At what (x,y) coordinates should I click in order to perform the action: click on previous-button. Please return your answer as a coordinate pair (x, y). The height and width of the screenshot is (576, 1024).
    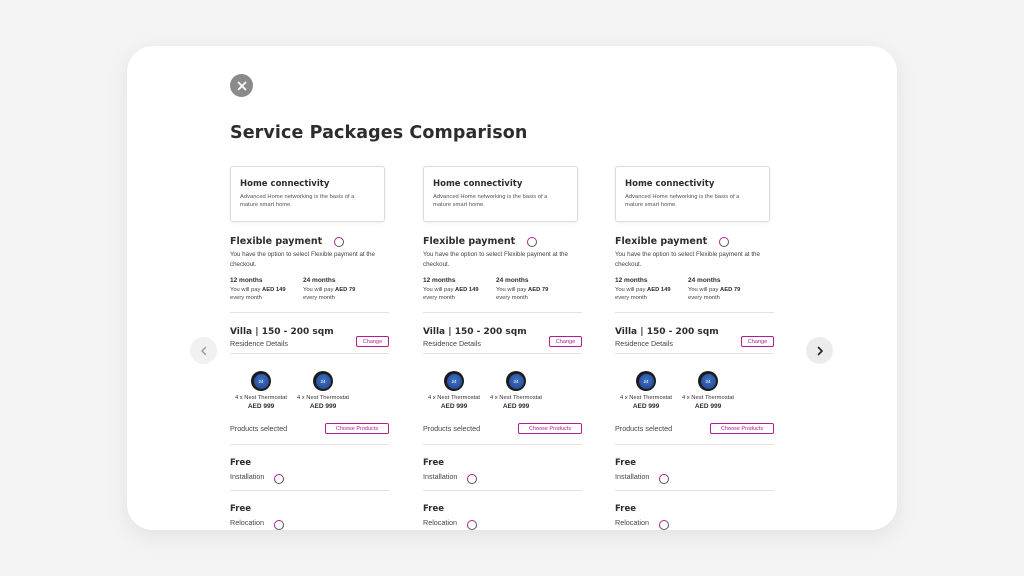
    Looking at the image, I should click on (203, 350).